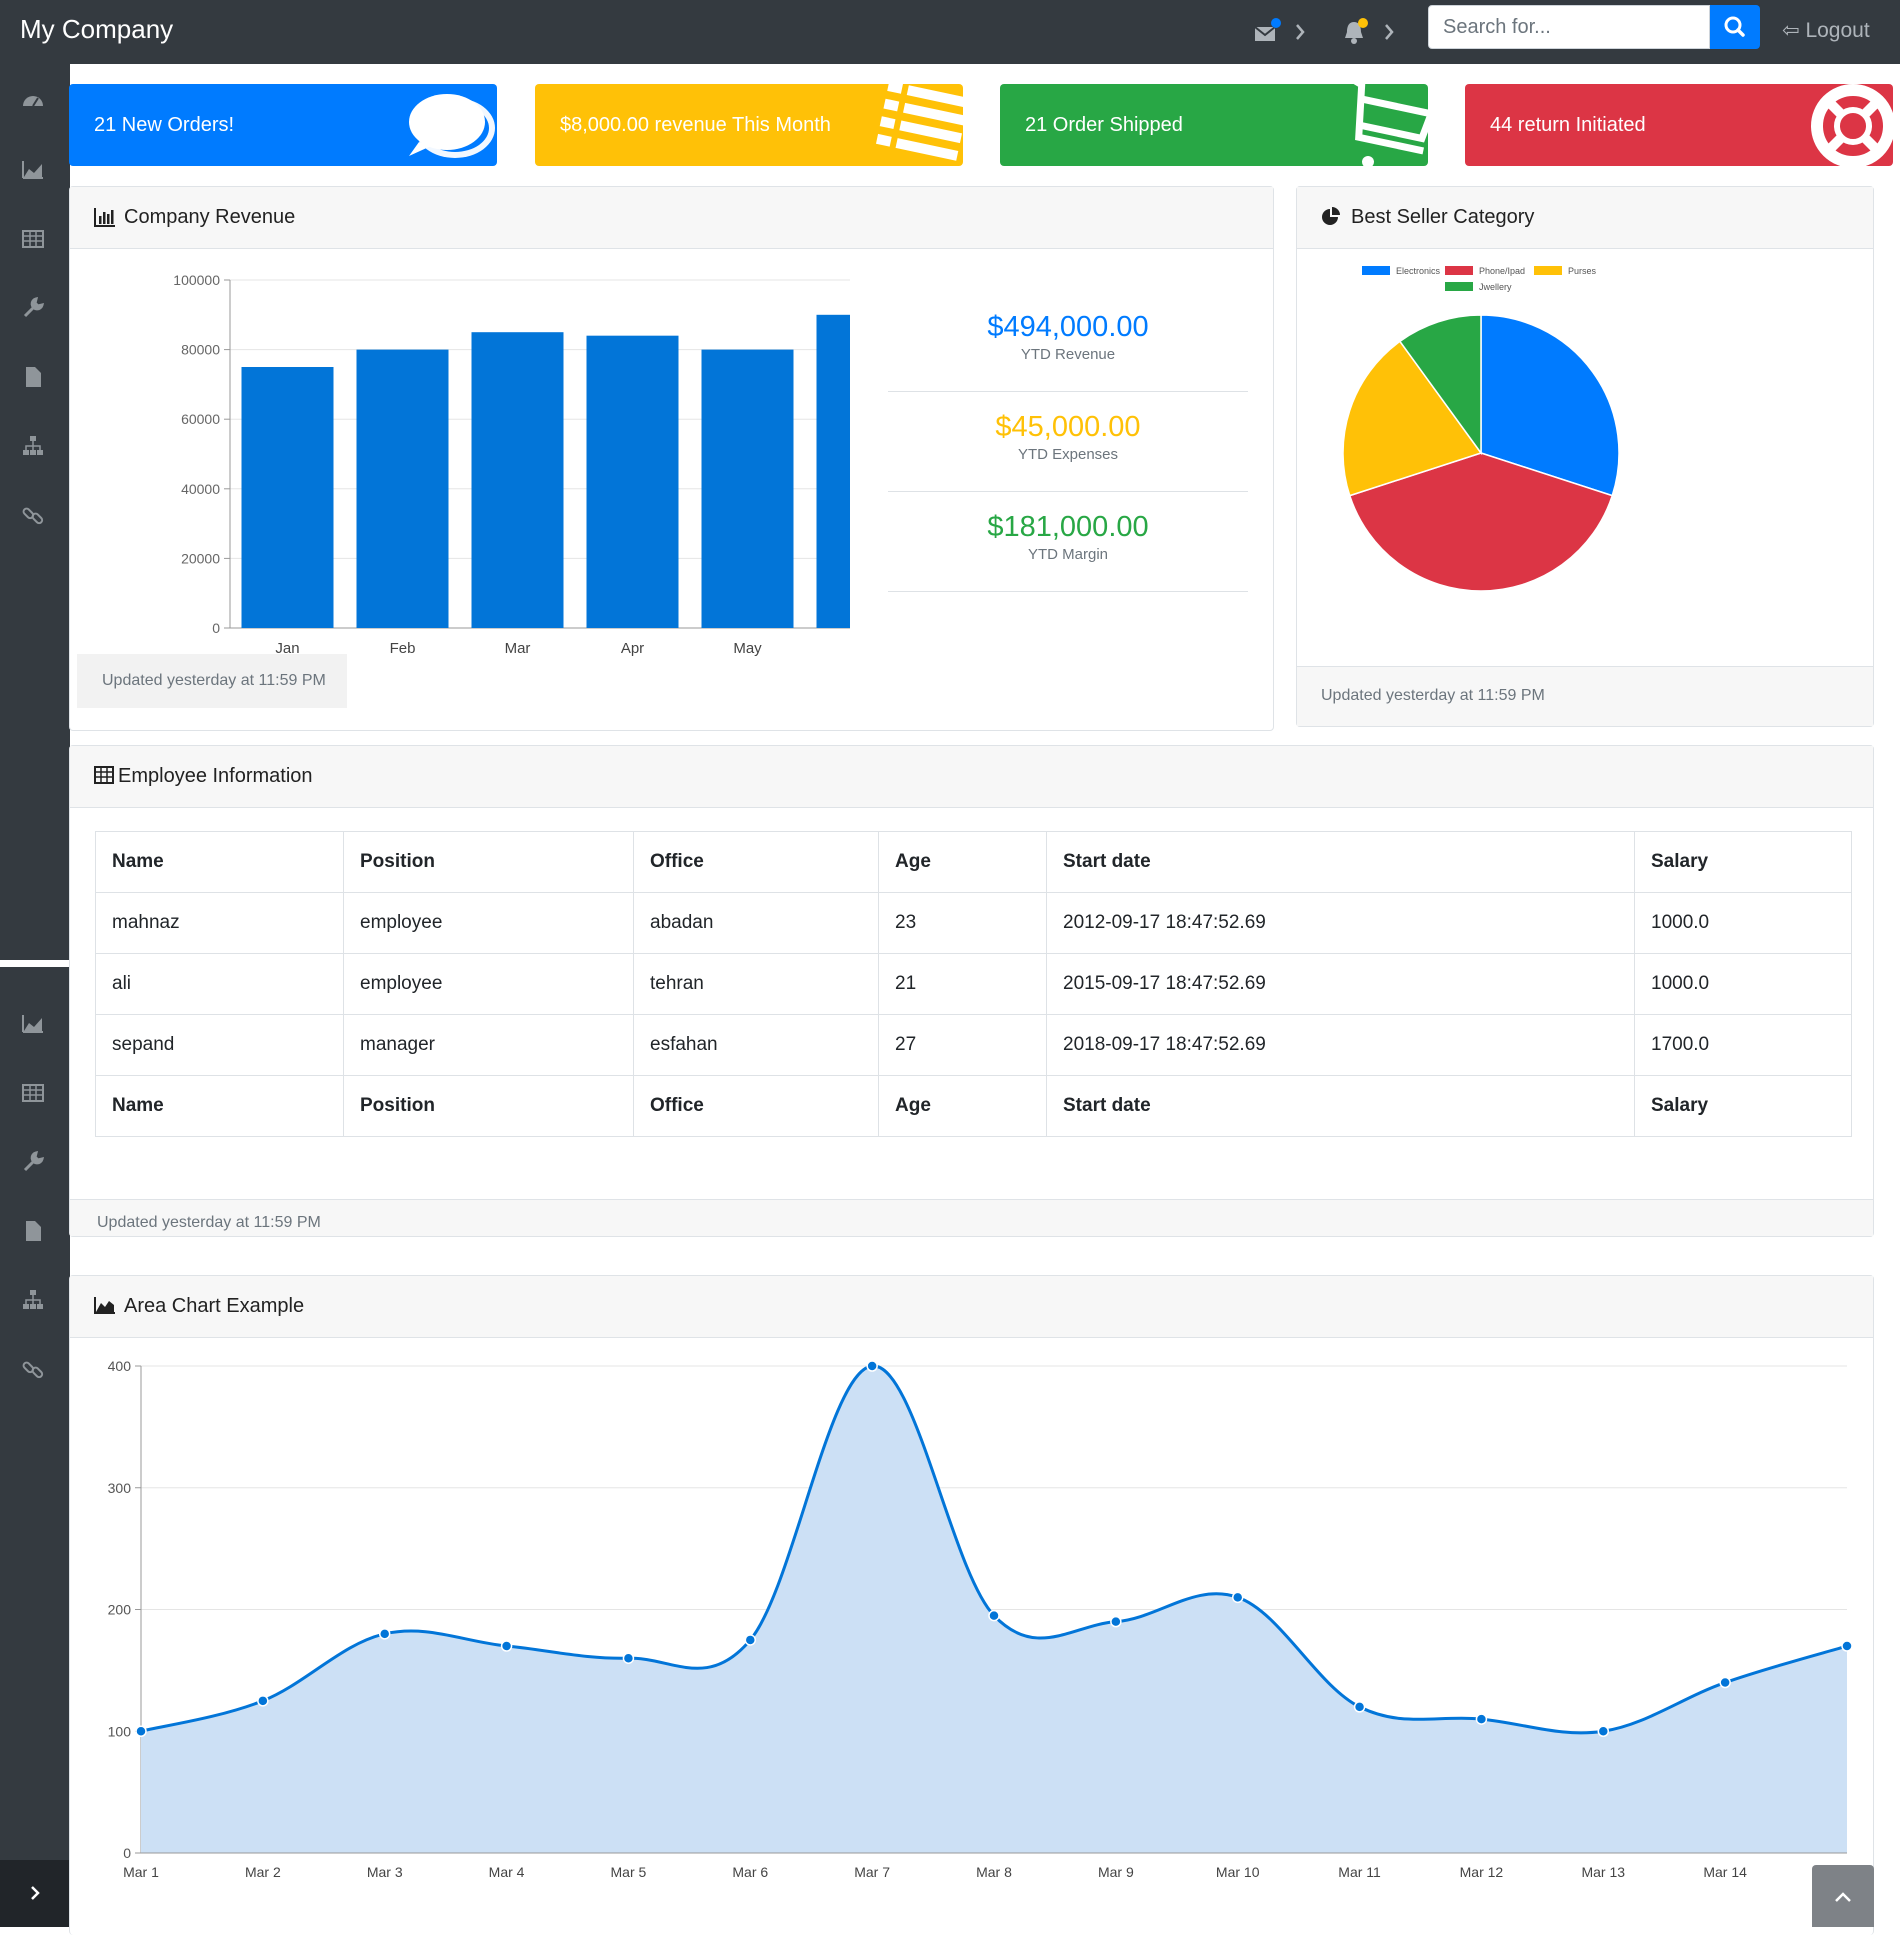 The image size is (1900, 1935). What do you see at coordinates (971, 1307) in the screenshot?
I see `area-chart-header: Area Chart Example` at bounding box center [971, 1307].